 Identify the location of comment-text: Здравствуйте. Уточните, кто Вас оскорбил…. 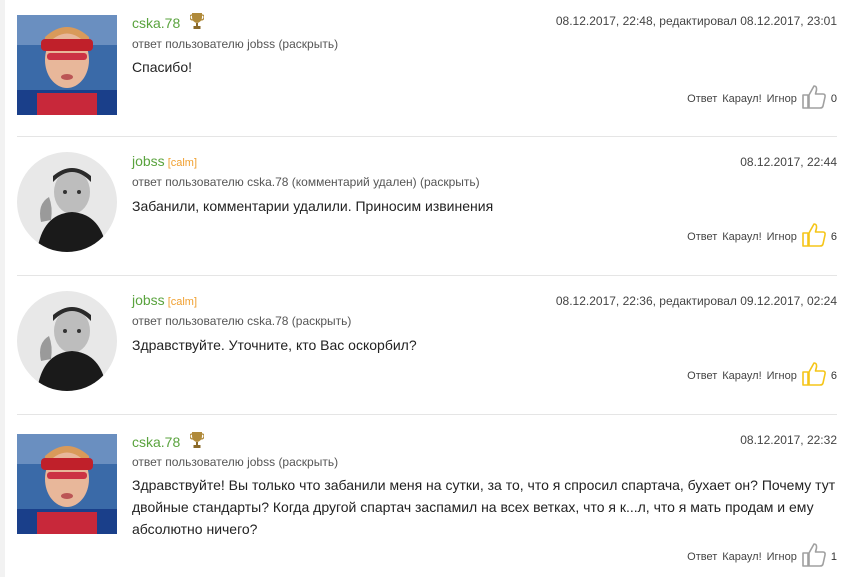
(274, 345).